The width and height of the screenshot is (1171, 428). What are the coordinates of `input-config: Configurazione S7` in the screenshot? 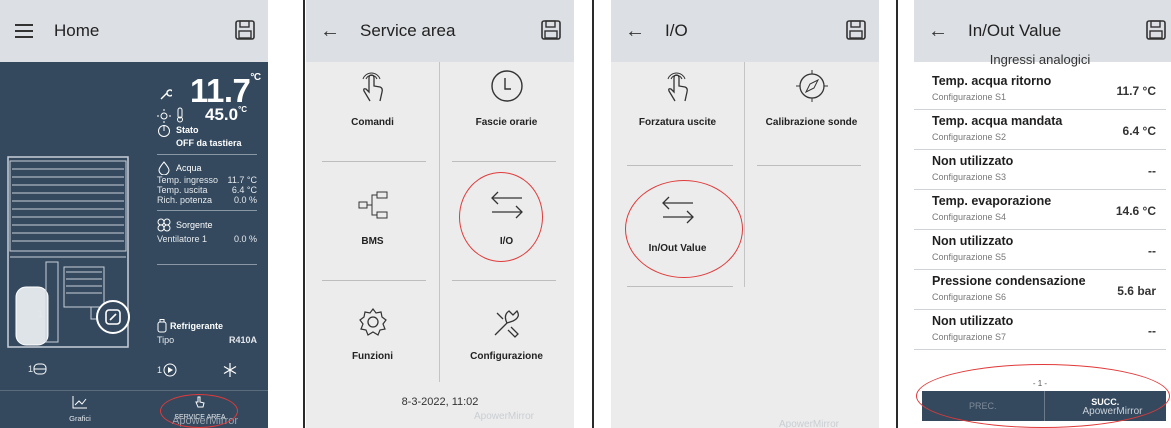 It's located at (969, 337).